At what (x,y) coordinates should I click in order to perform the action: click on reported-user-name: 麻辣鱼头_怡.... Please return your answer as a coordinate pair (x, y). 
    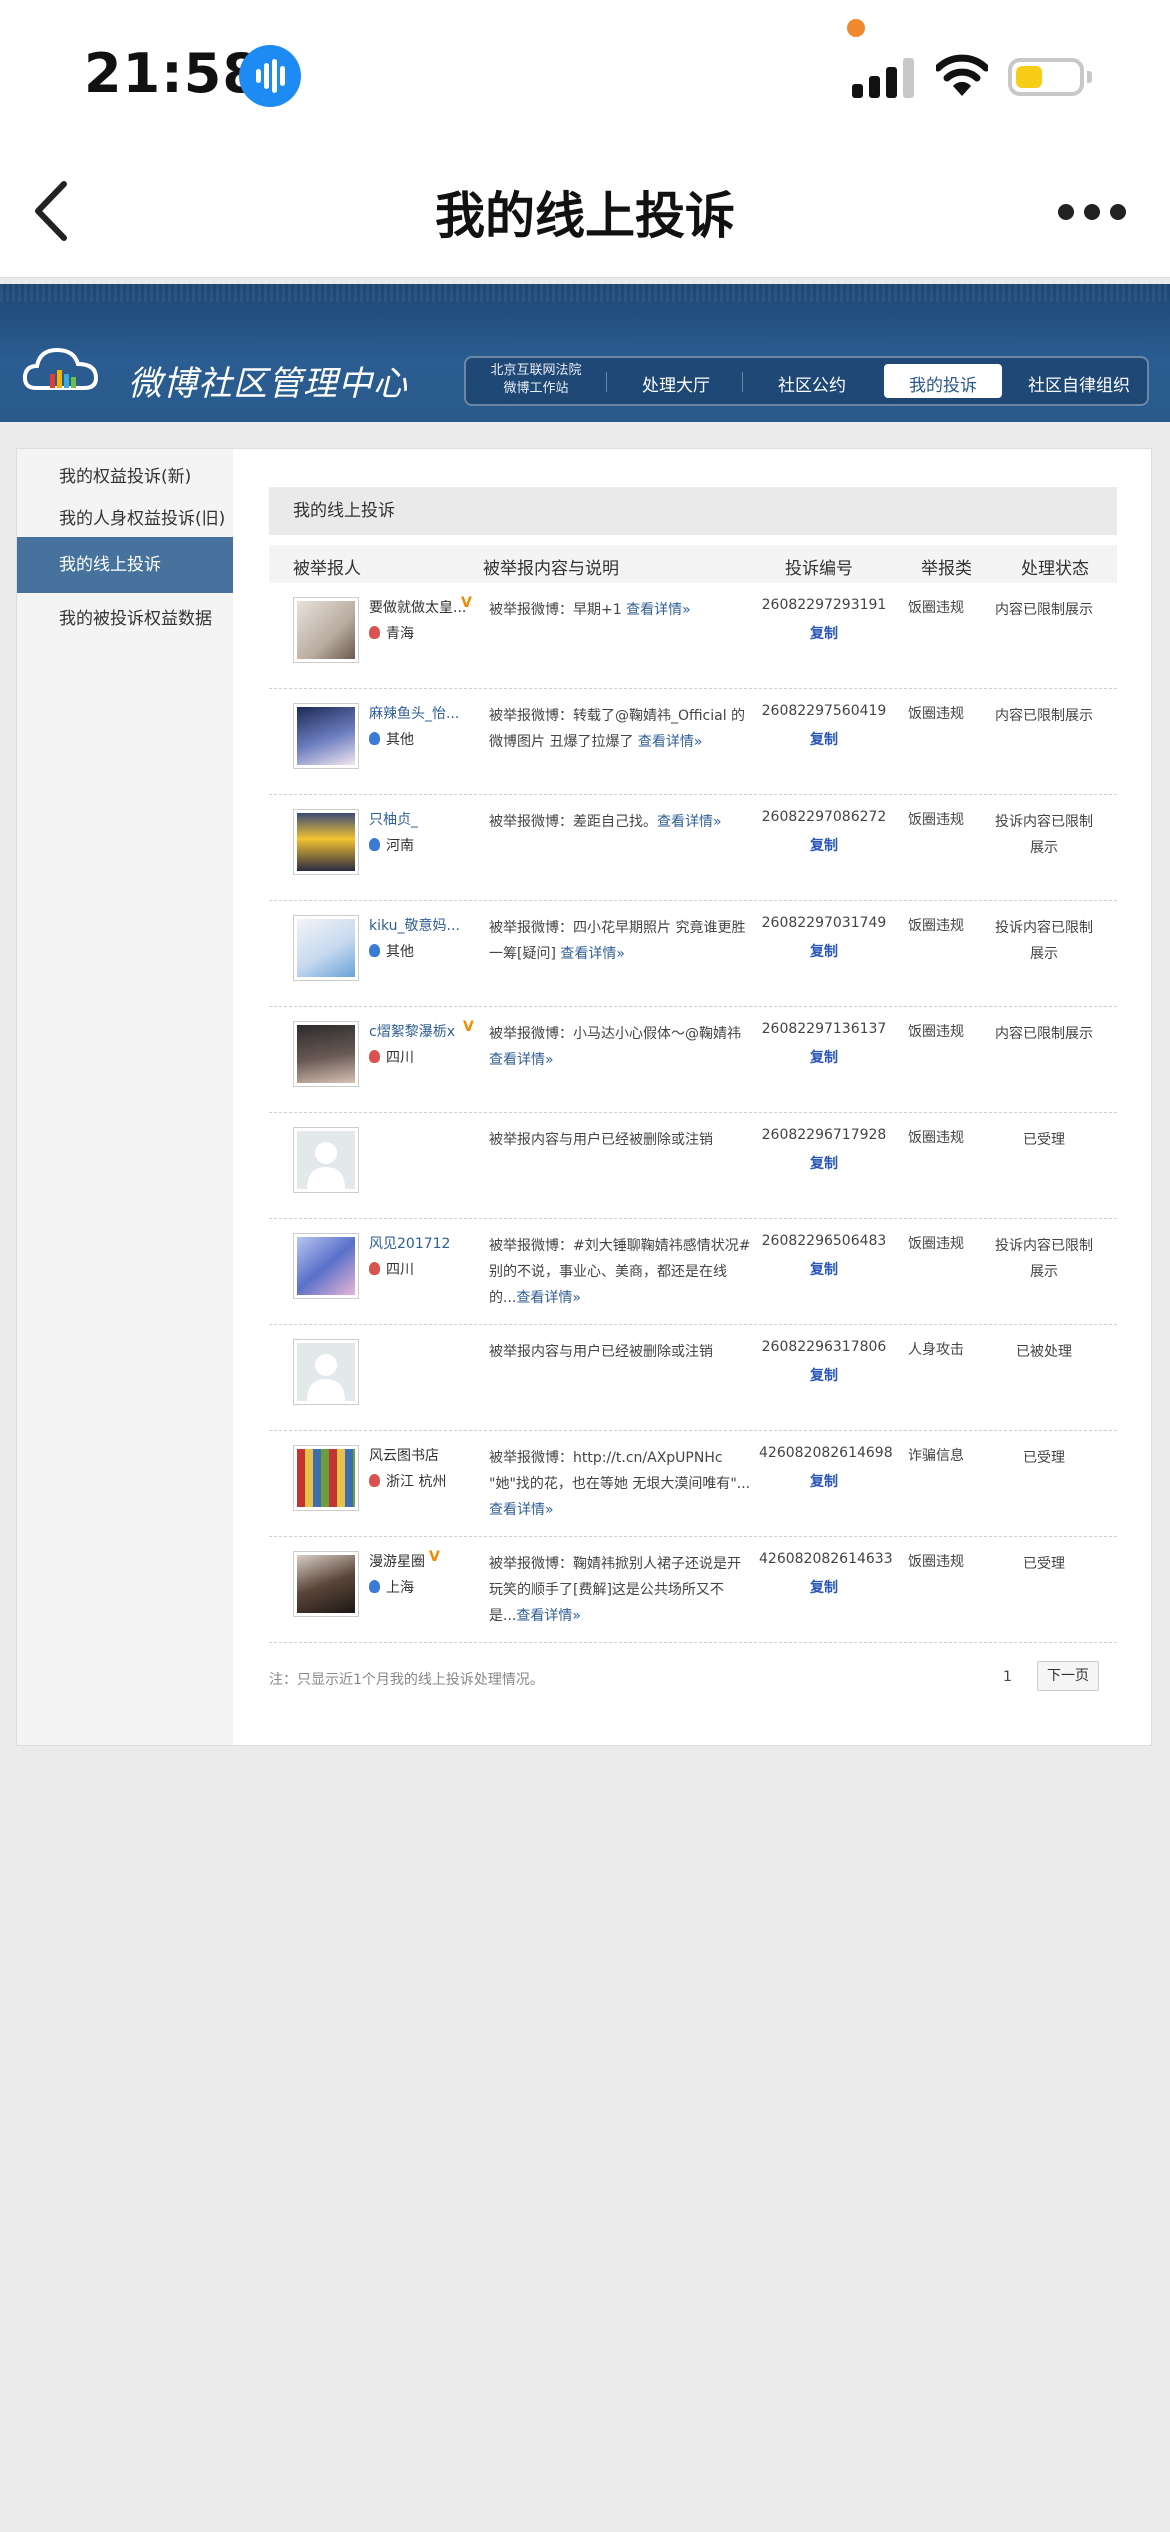
    Looking at the image, I should click on (414, 713).